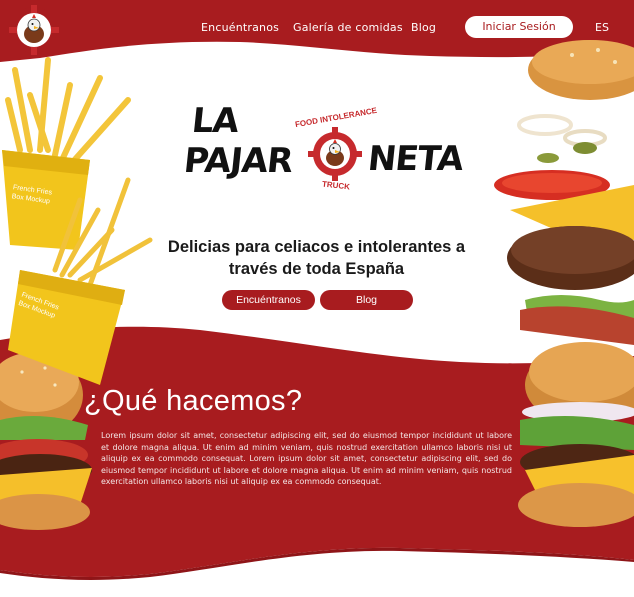 This screenshot has height=597, width=634. What do you see at coordinates (193, 401) in the screenshot?
I see `section-title: ¿Qué hacemos?` at bounding box center [193, 401].